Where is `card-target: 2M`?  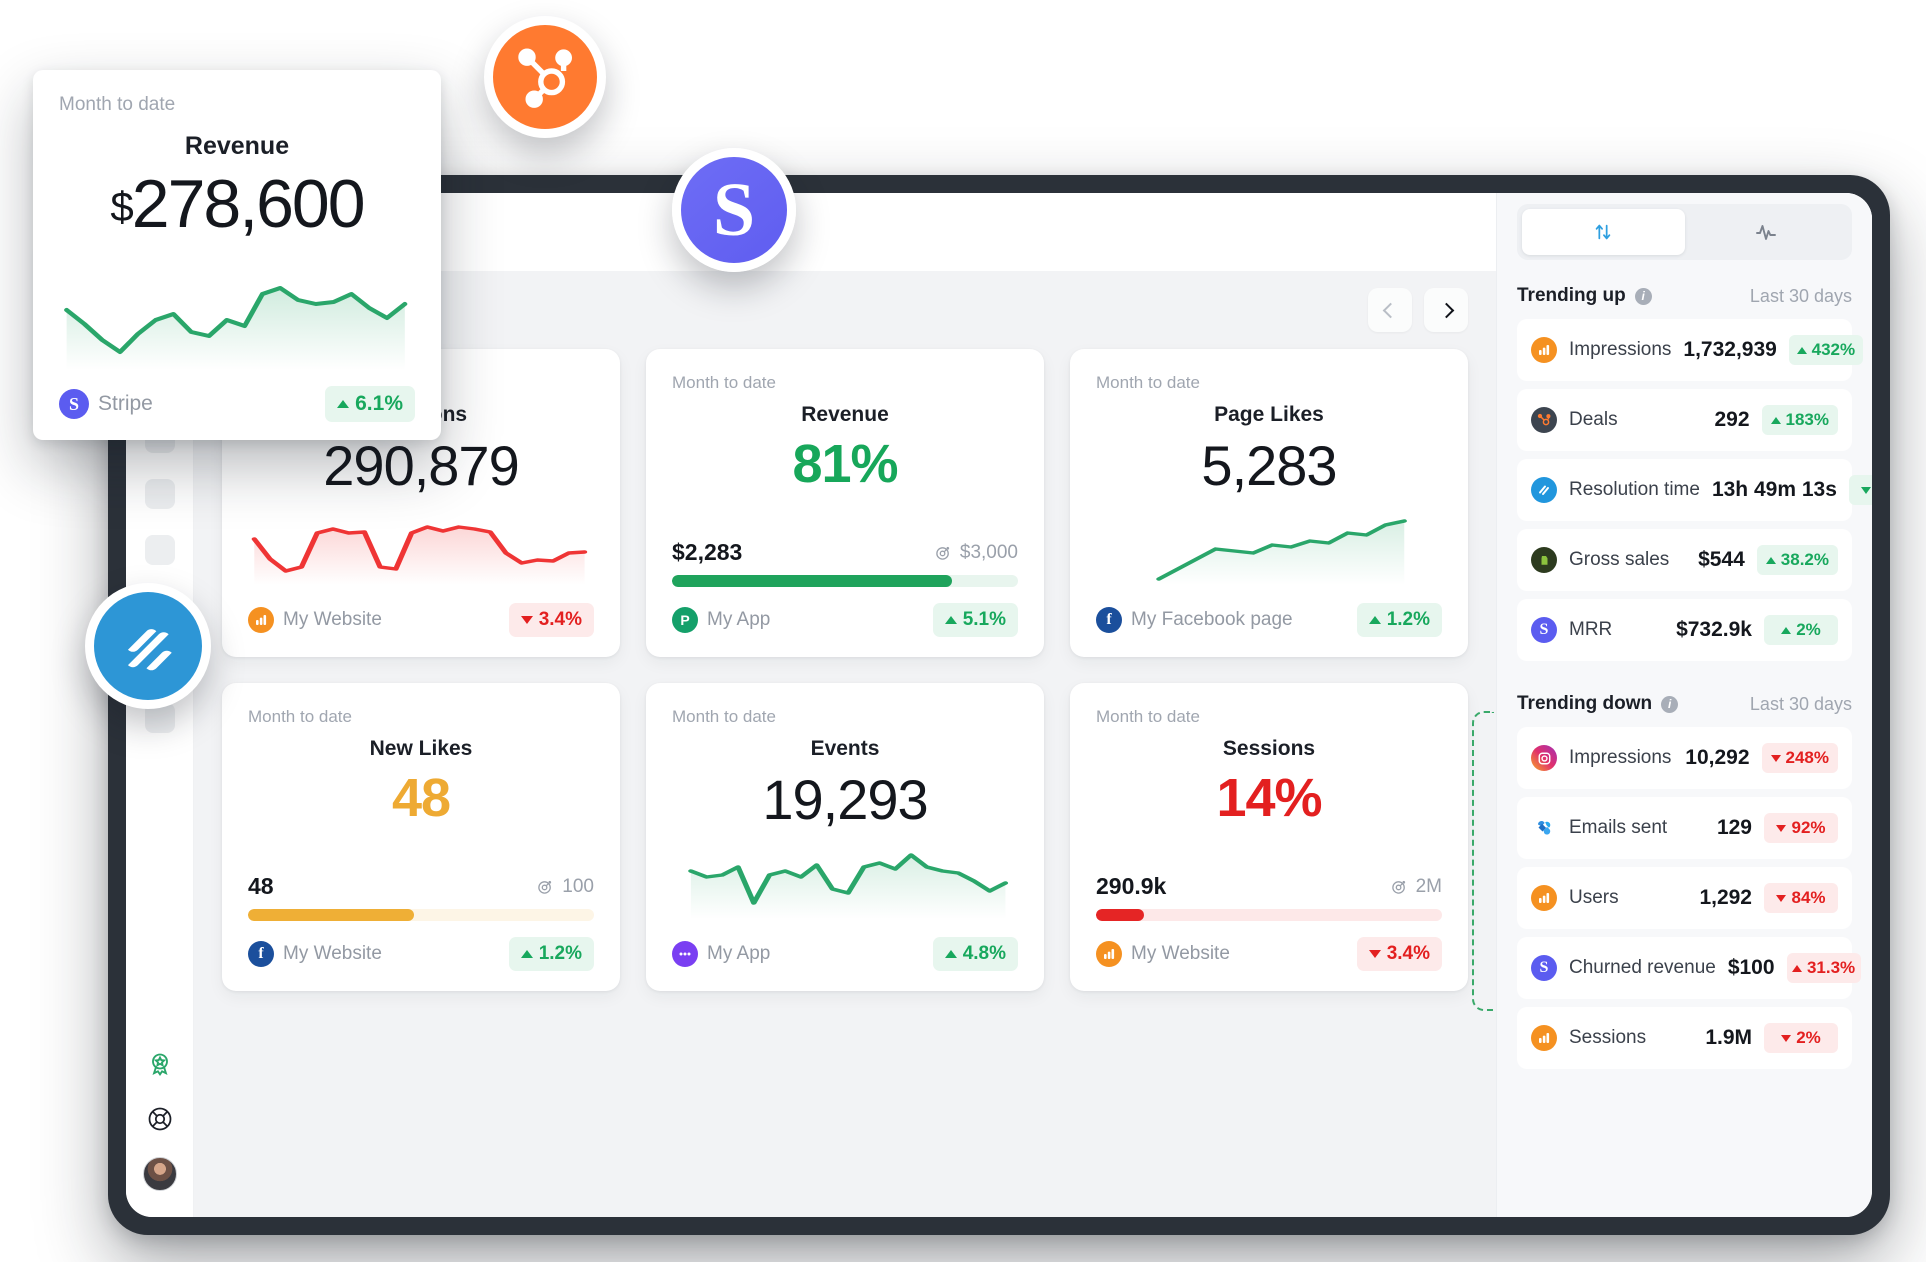 card-target: 2M is located at coordinates (1416, 887).